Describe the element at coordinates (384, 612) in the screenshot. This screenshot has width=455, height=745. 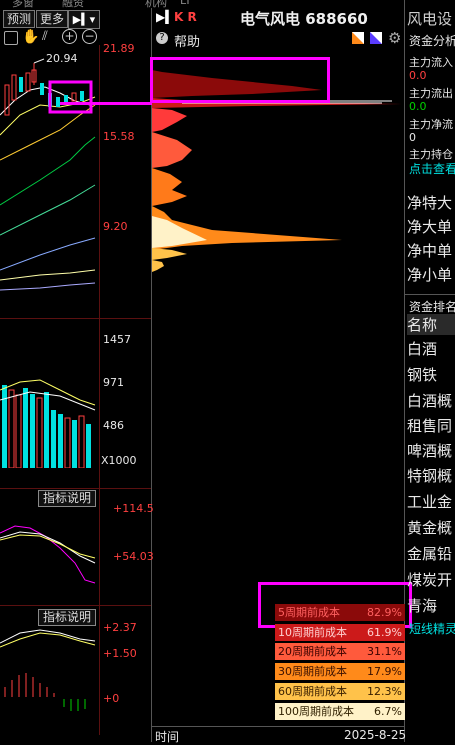
I see `legend-pct: 82.9%` at that location.